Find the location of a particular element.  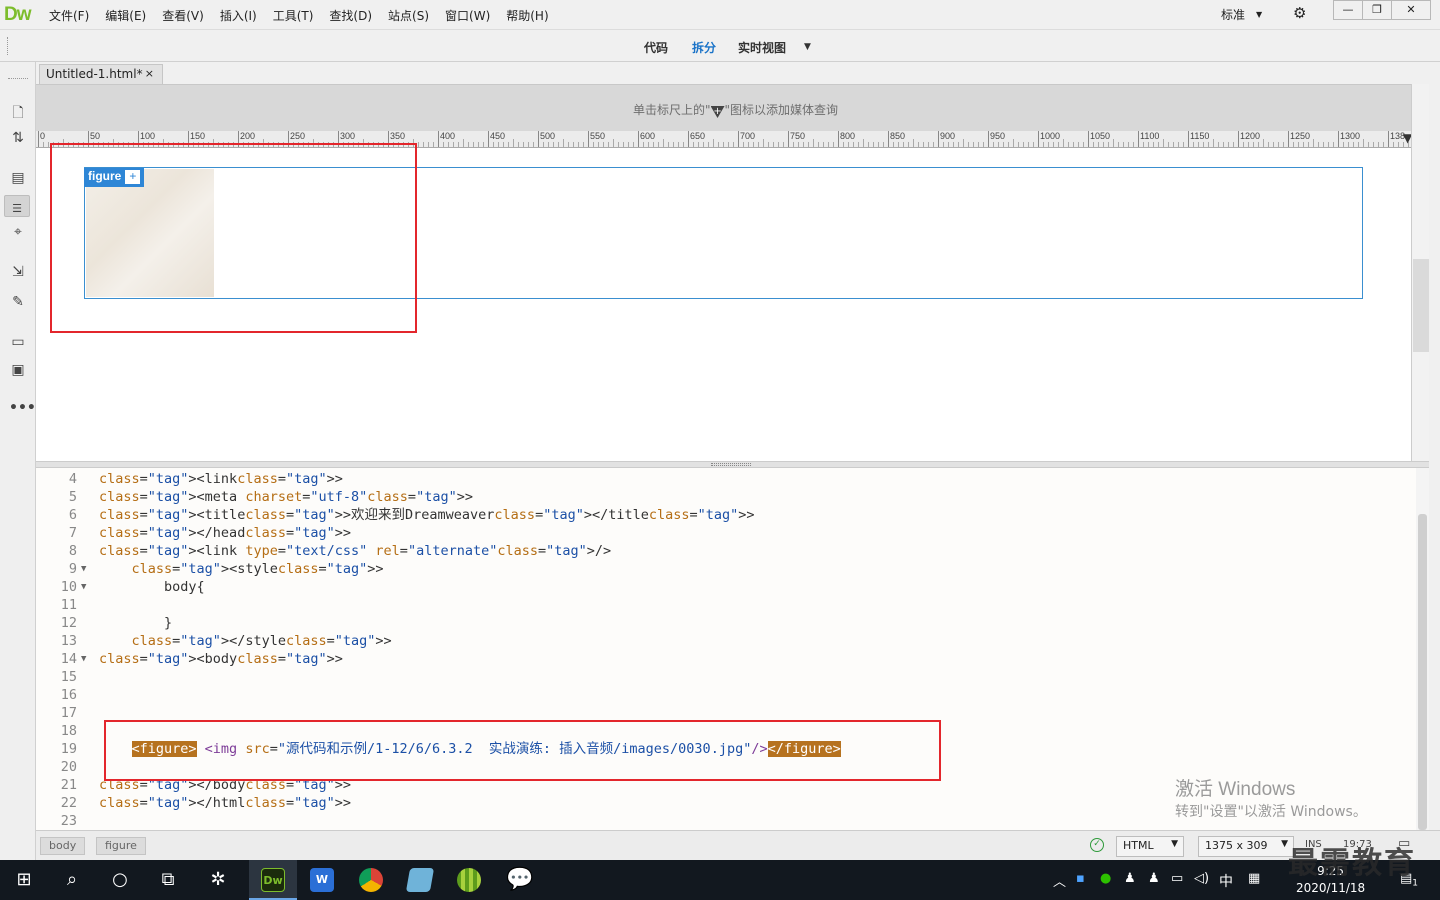

split-divider is located at coordinates (732, 464).